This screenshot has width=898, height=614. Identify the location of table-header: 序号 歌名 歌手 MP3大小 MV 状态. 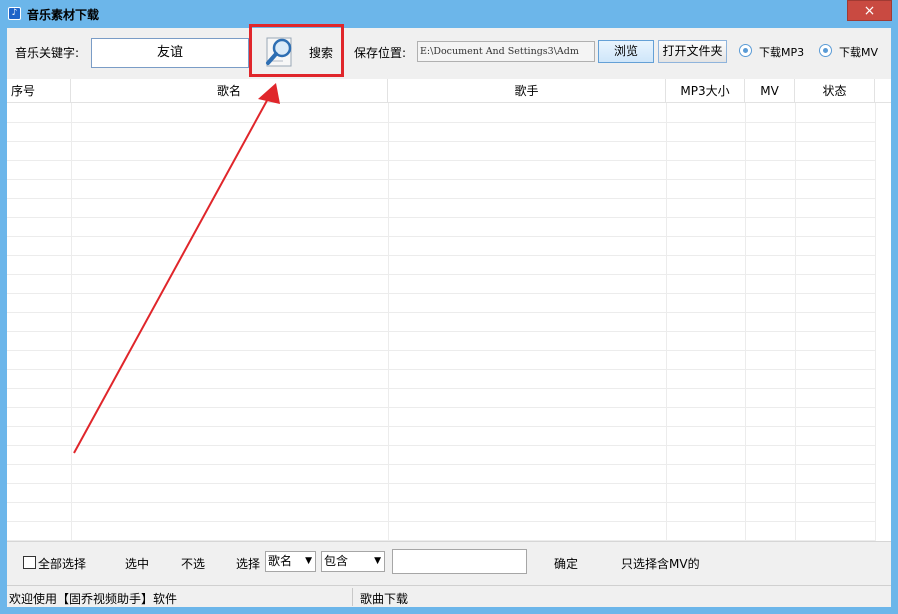
(449, 91).